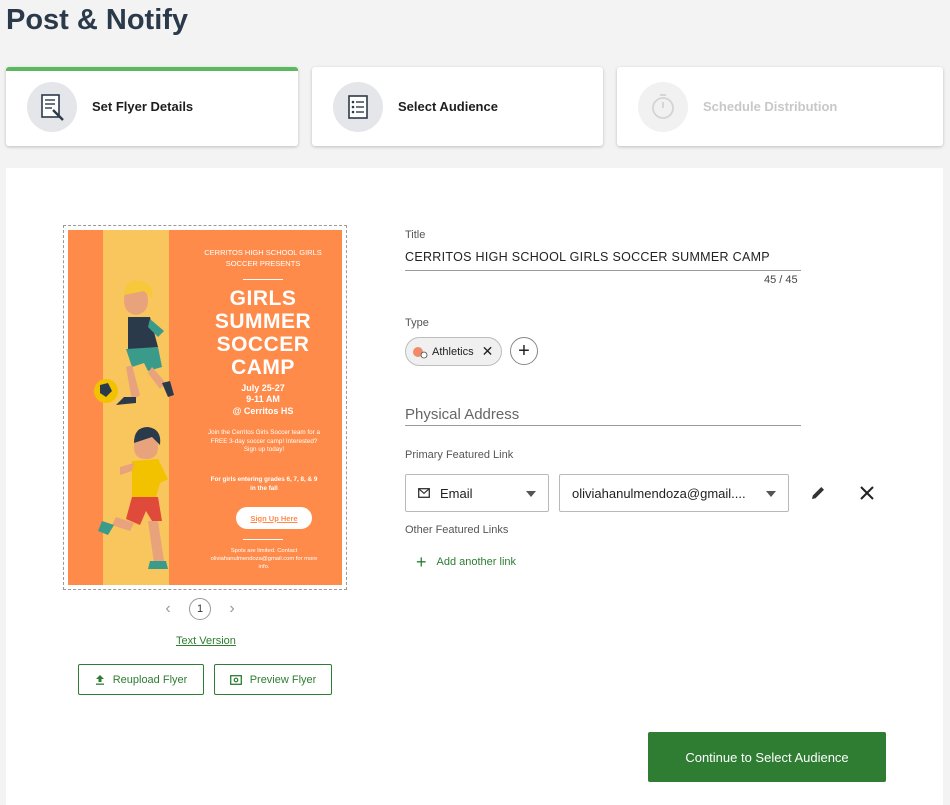  I want to click on primary-link-label: Primary Featured Link, so click(459, 455).